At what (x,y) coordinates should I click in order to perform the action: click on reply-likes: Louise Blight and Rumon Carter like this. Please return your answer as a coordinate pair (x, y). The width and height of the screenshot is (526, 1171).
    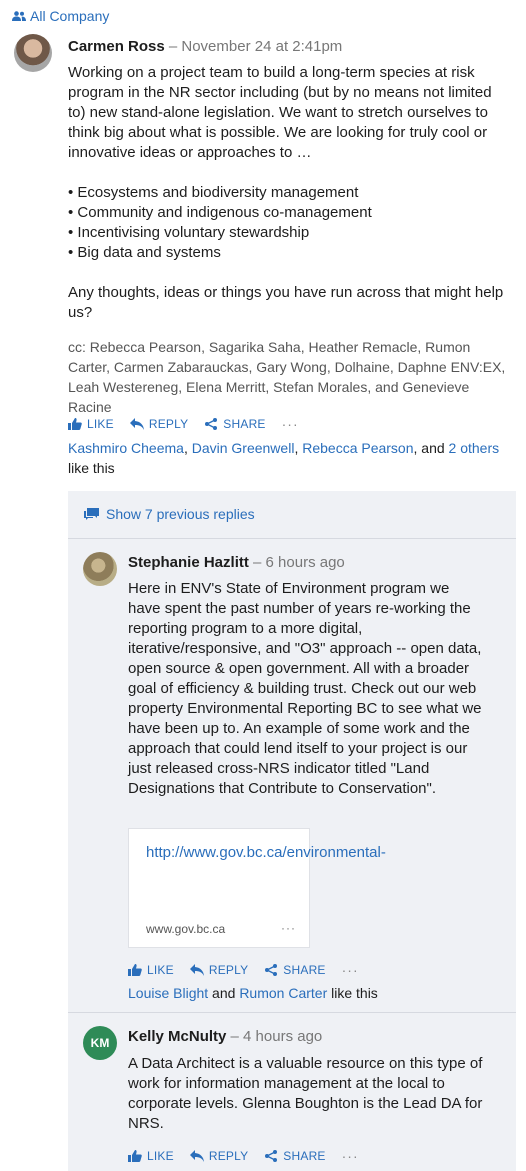
    Looking at the image, I should click on (253, 993).